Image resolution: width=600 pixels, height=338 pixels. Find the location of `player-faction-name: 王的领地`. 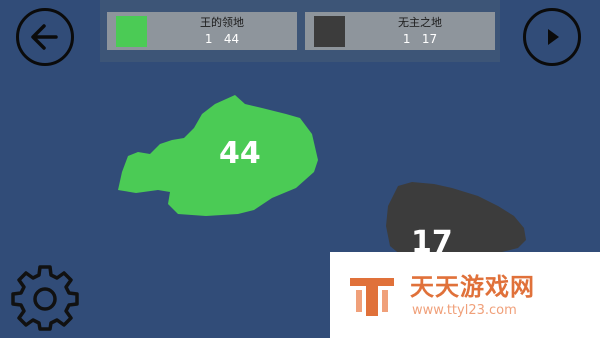

player-faction-name: 王的领地 is located at coordinates (222, 22).